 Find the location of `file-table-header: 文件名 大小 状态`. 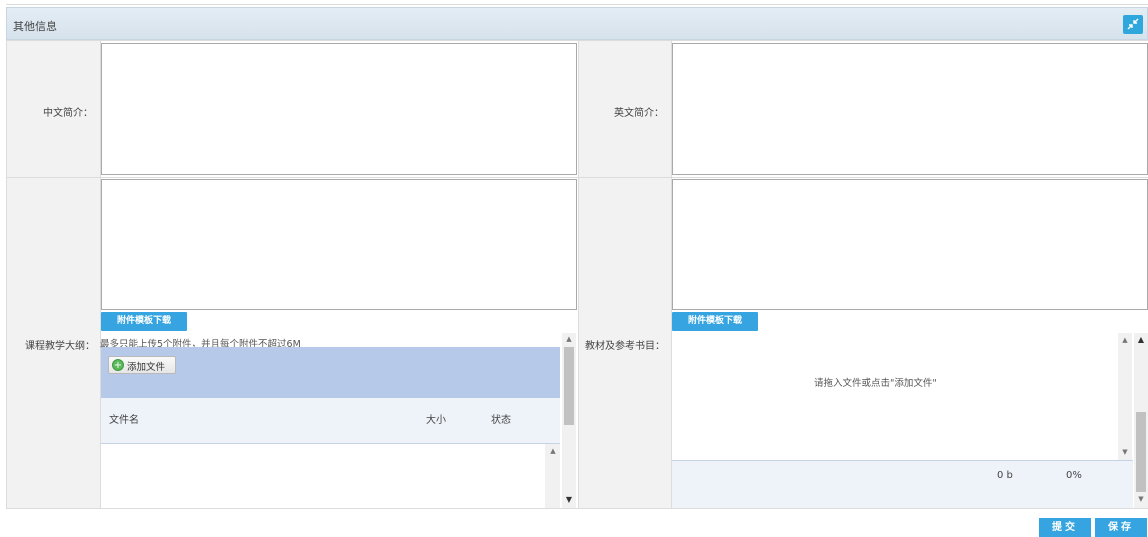

file-table-header: 文件名 大小 状态 is located at coordinates (330, 421).